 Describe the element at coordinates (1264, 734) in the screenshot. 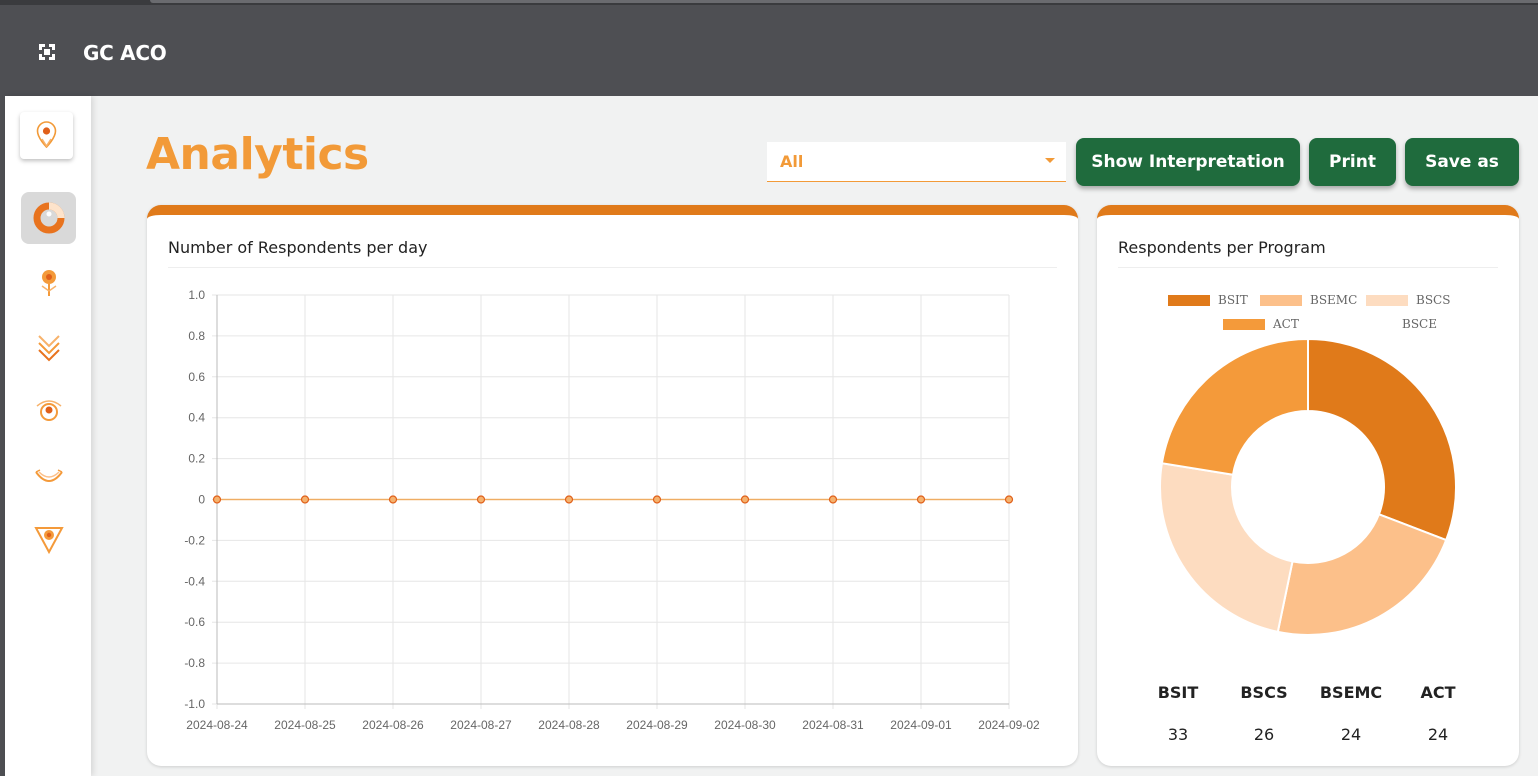

I see `summary-value-1: 26` at that location.